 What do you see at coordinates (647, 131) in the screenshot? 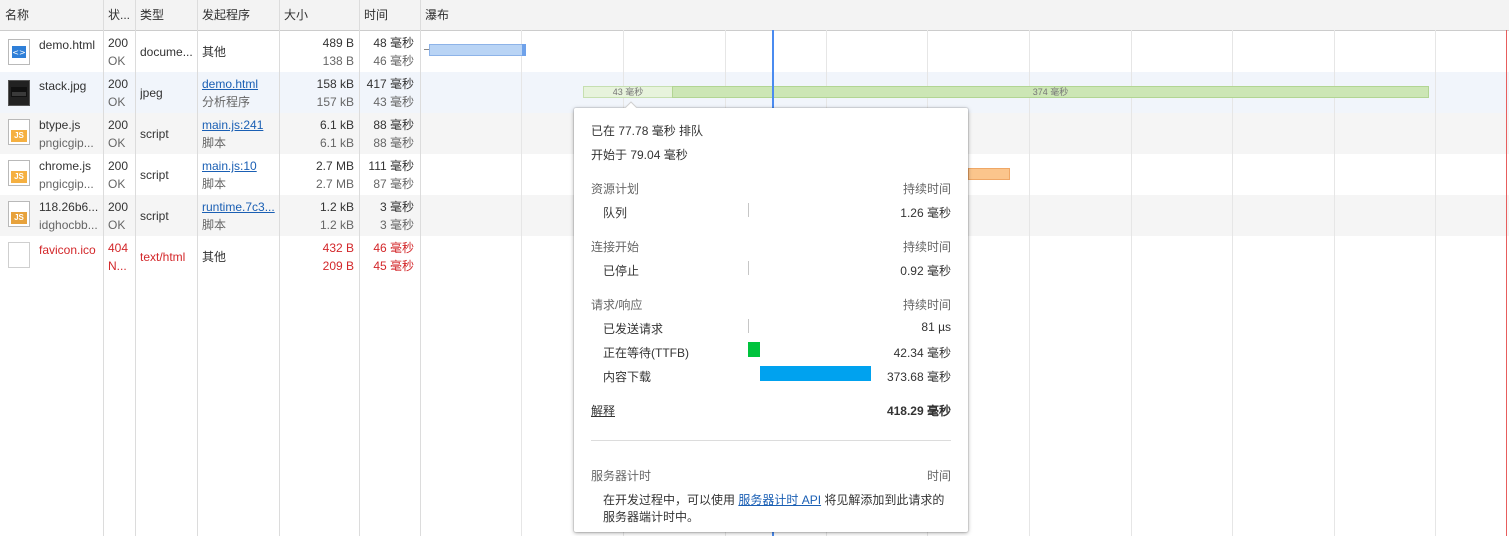
I see `queued-at-text: 已在 77.78 毫秒 排队` at bounding box center [647, 131].